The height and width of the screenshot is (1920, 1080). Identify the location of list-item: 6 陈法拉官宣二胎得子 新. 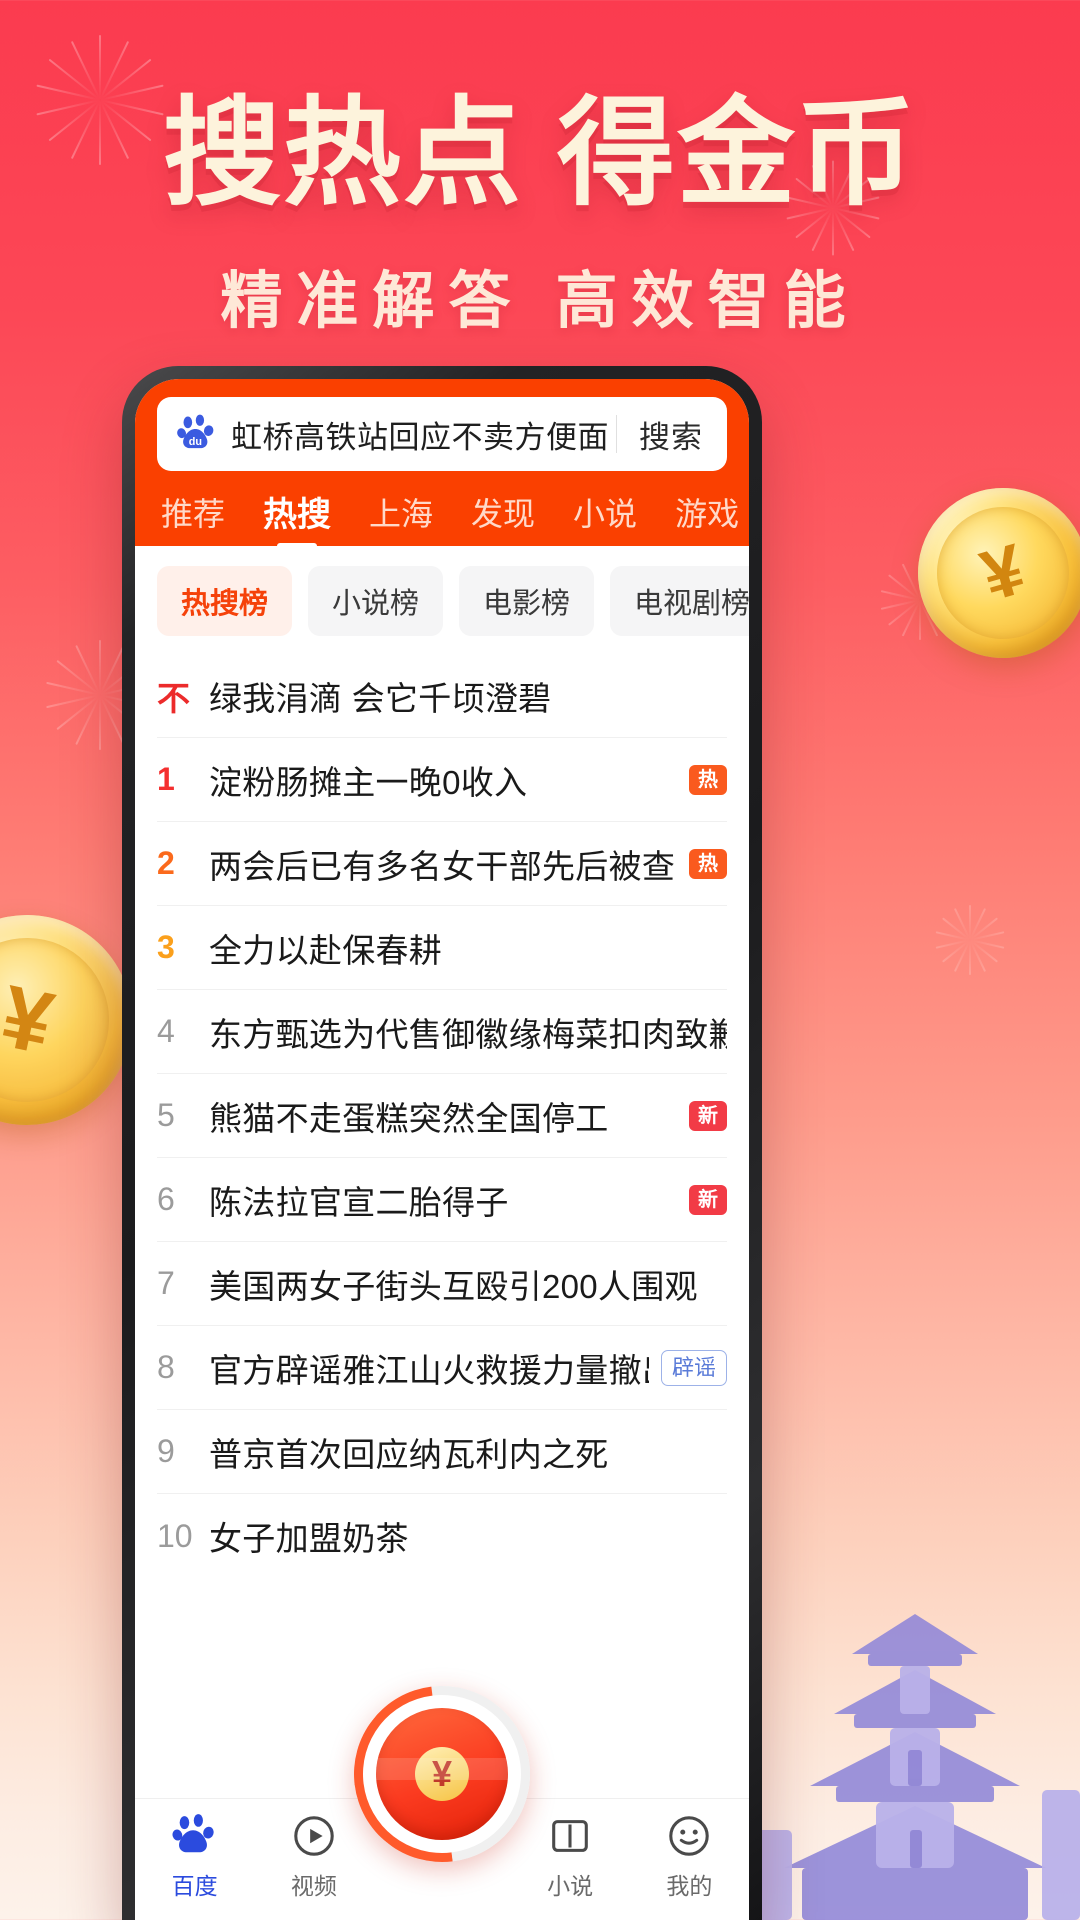
(442, 1200).